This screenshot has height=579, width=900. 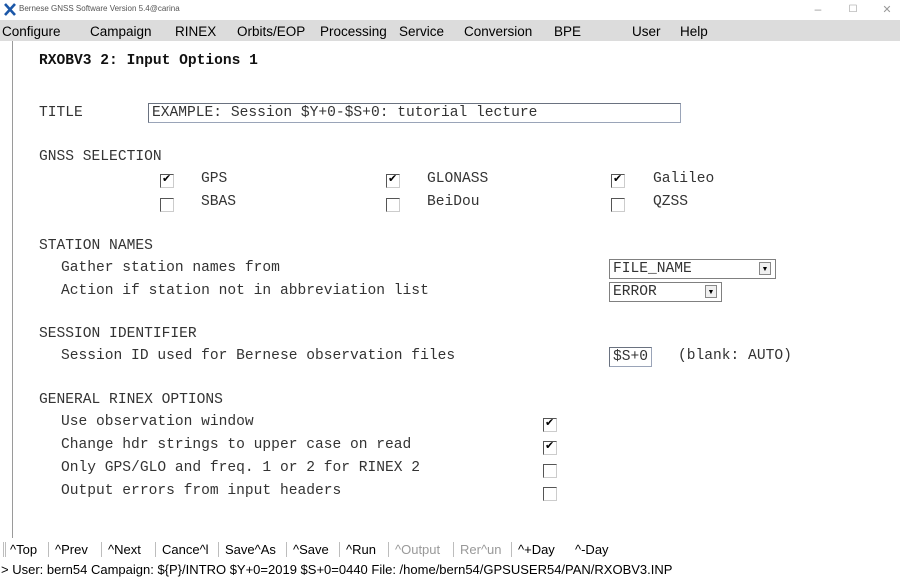 What do you see at coordinates (481, 549) in the screenshot?
I see `rerun-button: Rer^un` at bounding box center [481, 549].